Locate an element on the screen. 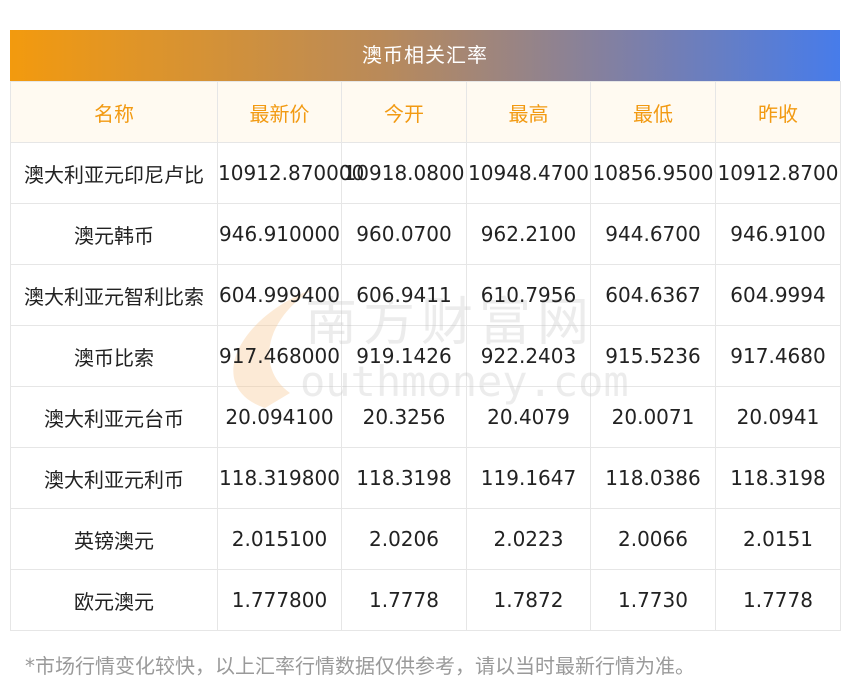 Image resolution: width=850 pixels, height=697 pixels. cell-low: 10856.9500 is located at coordinates (653, 173).